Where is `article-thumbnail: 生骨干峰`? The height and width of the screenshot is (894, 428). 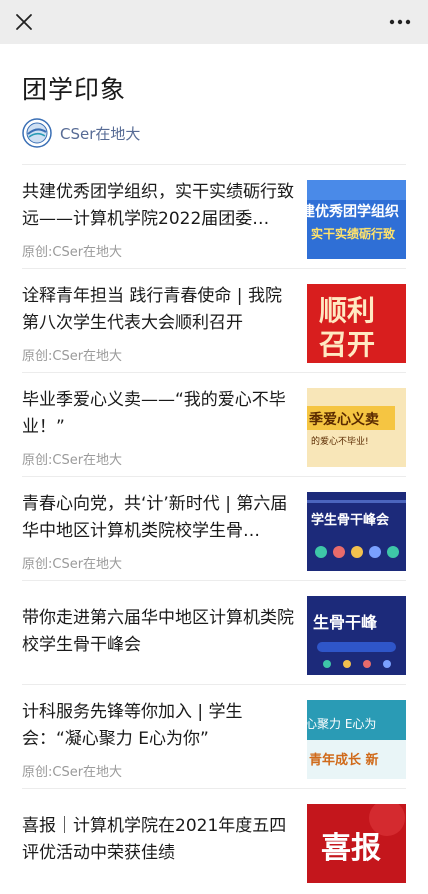 article-thumbnail: 生骨干峰 is located at coordinates (356, 635).